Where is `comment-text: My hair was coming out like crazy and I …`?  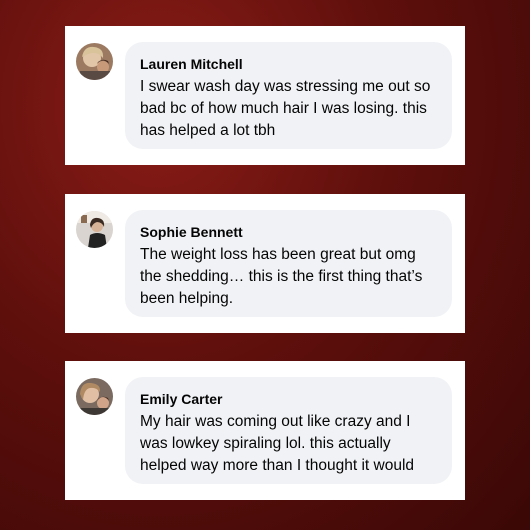
comment-text: My hair was coming out like crazy and I … is located at coordinates (277, 443).